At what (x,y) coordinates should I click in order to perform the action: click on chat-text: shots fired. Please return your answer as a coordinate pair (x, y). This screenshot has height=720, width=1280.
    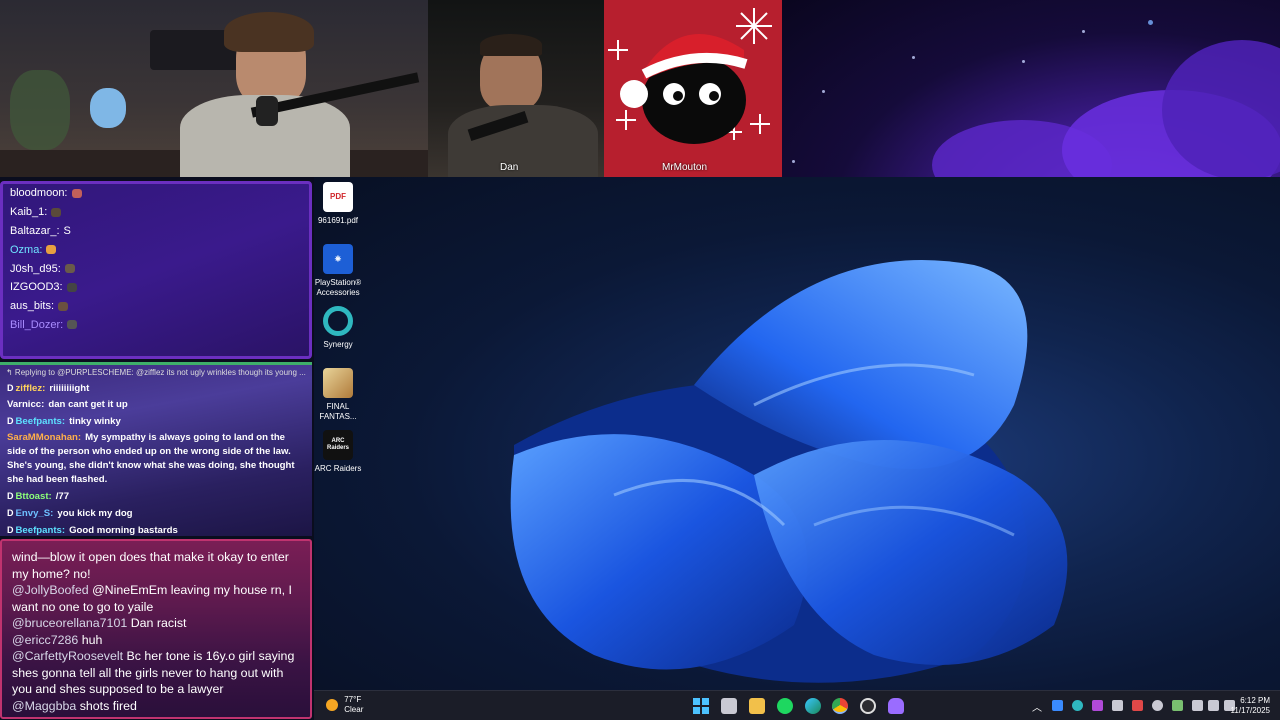
    Looking at the image, I should click on (108, 705).